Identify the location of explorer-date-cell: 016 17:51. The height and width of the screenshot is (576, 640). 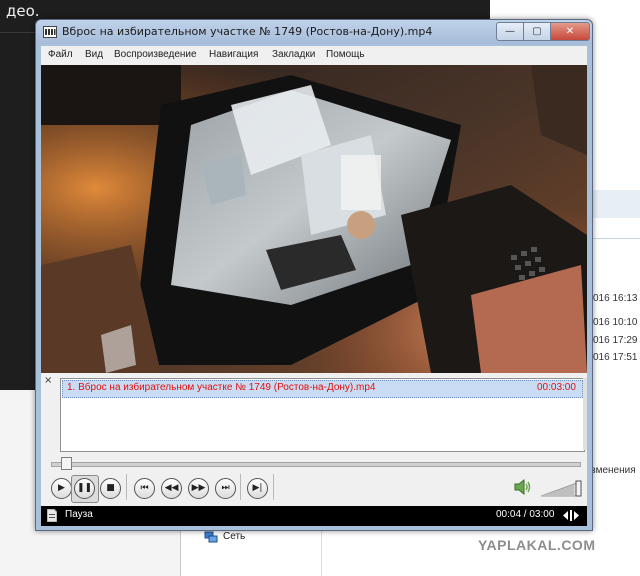
(615, 357).